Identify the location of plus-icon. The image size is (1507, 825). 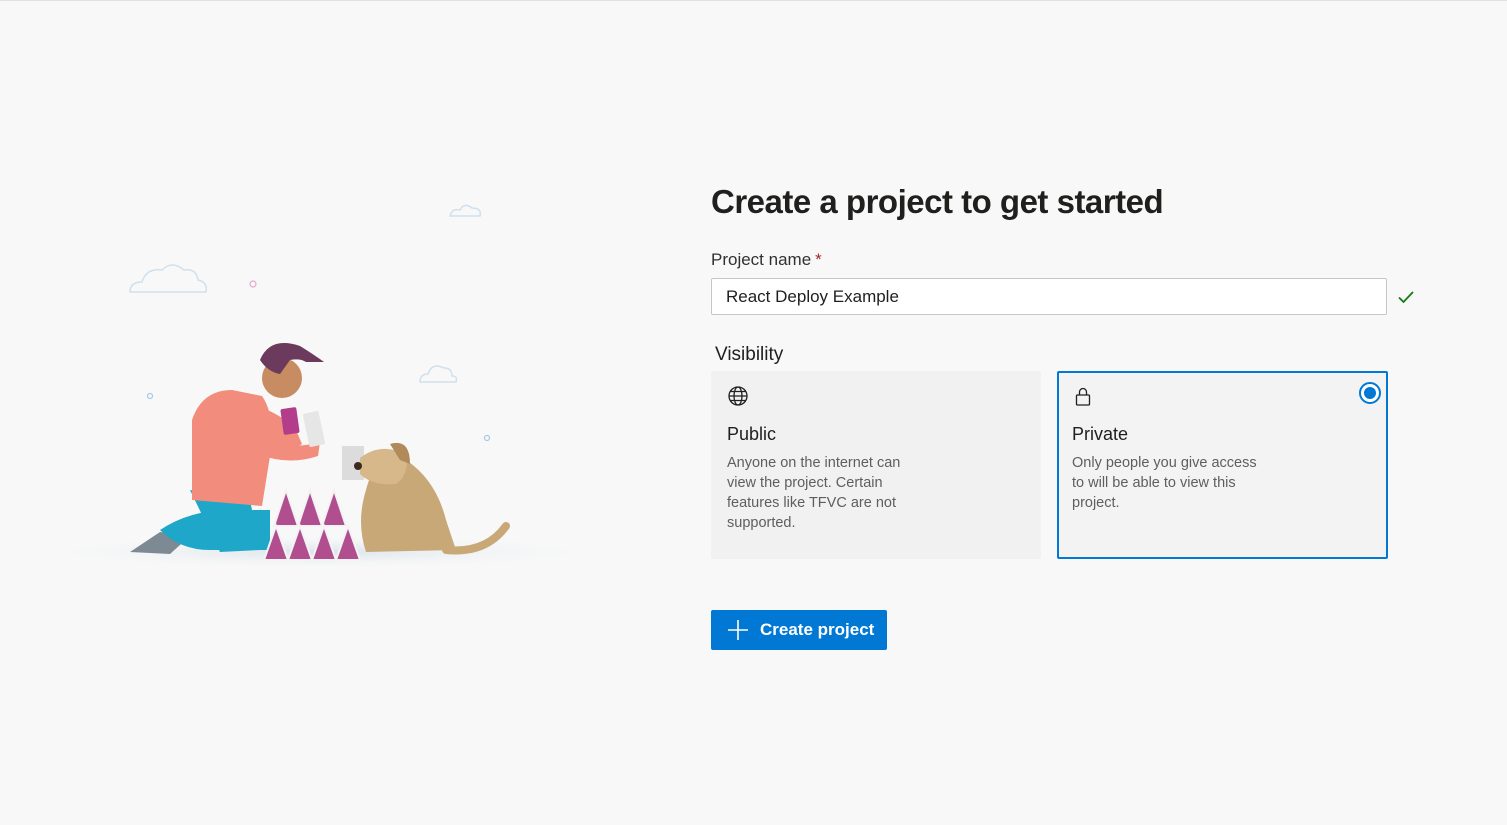
(738, 630).